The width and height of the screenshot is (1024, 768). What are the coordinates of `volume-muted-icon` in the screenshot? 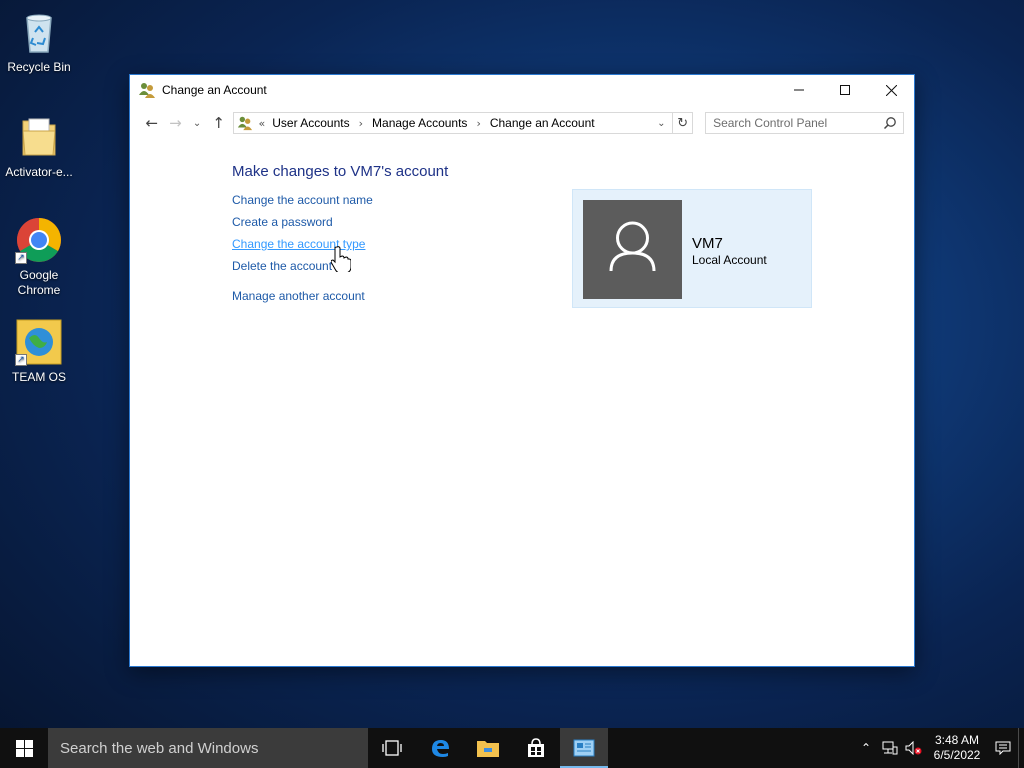 It's located at (914, 748).